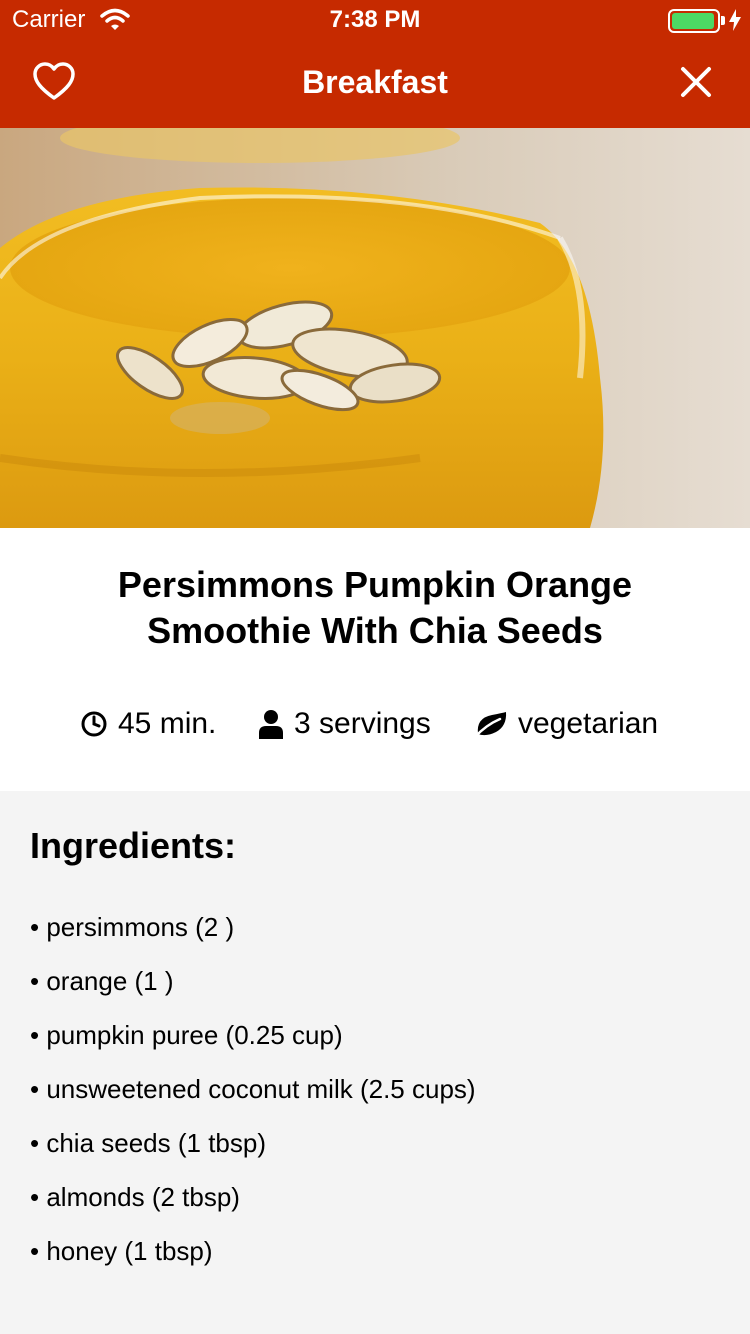 The width and height of the screenshot is (750, 1334). Describe the element at coordinates (253, 986) in the screenshot. I see `list-item: orange (1 )` at that location.